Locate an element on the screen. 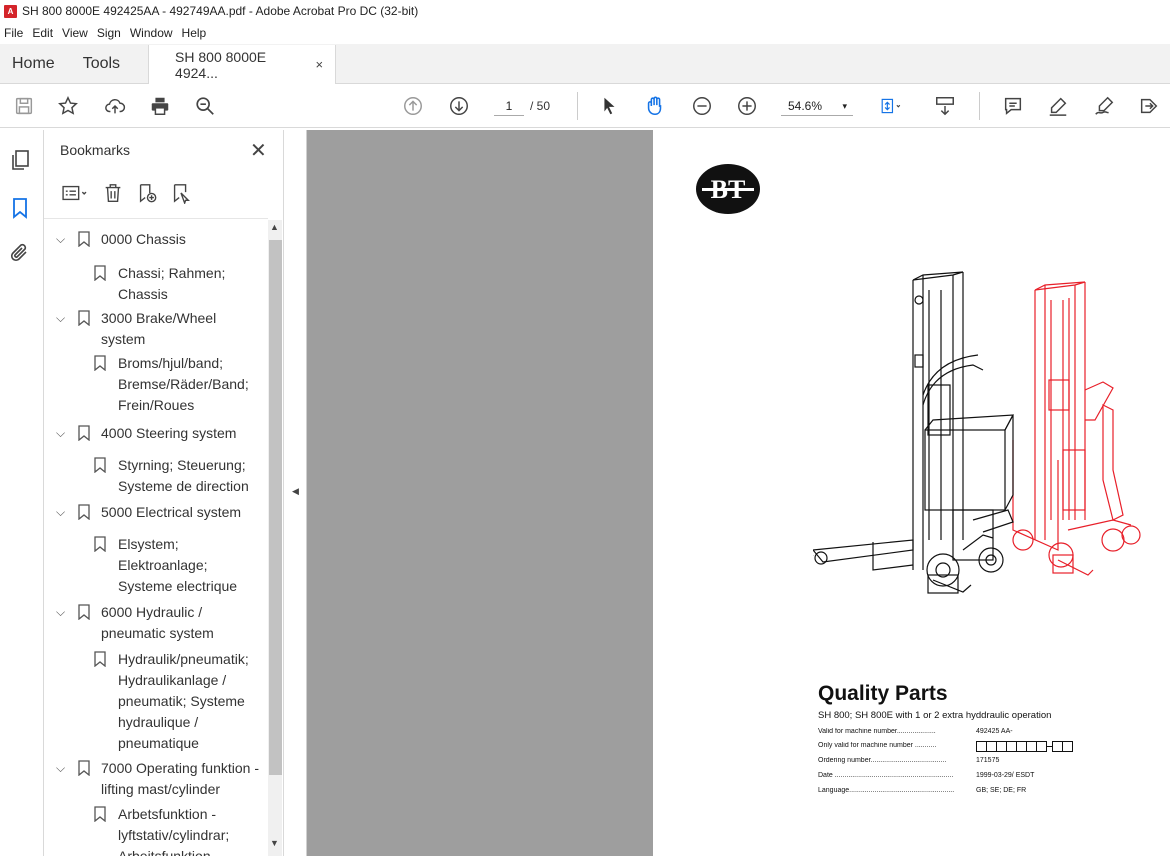 This screenshot has height=856, width=1170. main-toolbar: 1 / 50 54.6% ▾ is located at coordinates (585, 106).